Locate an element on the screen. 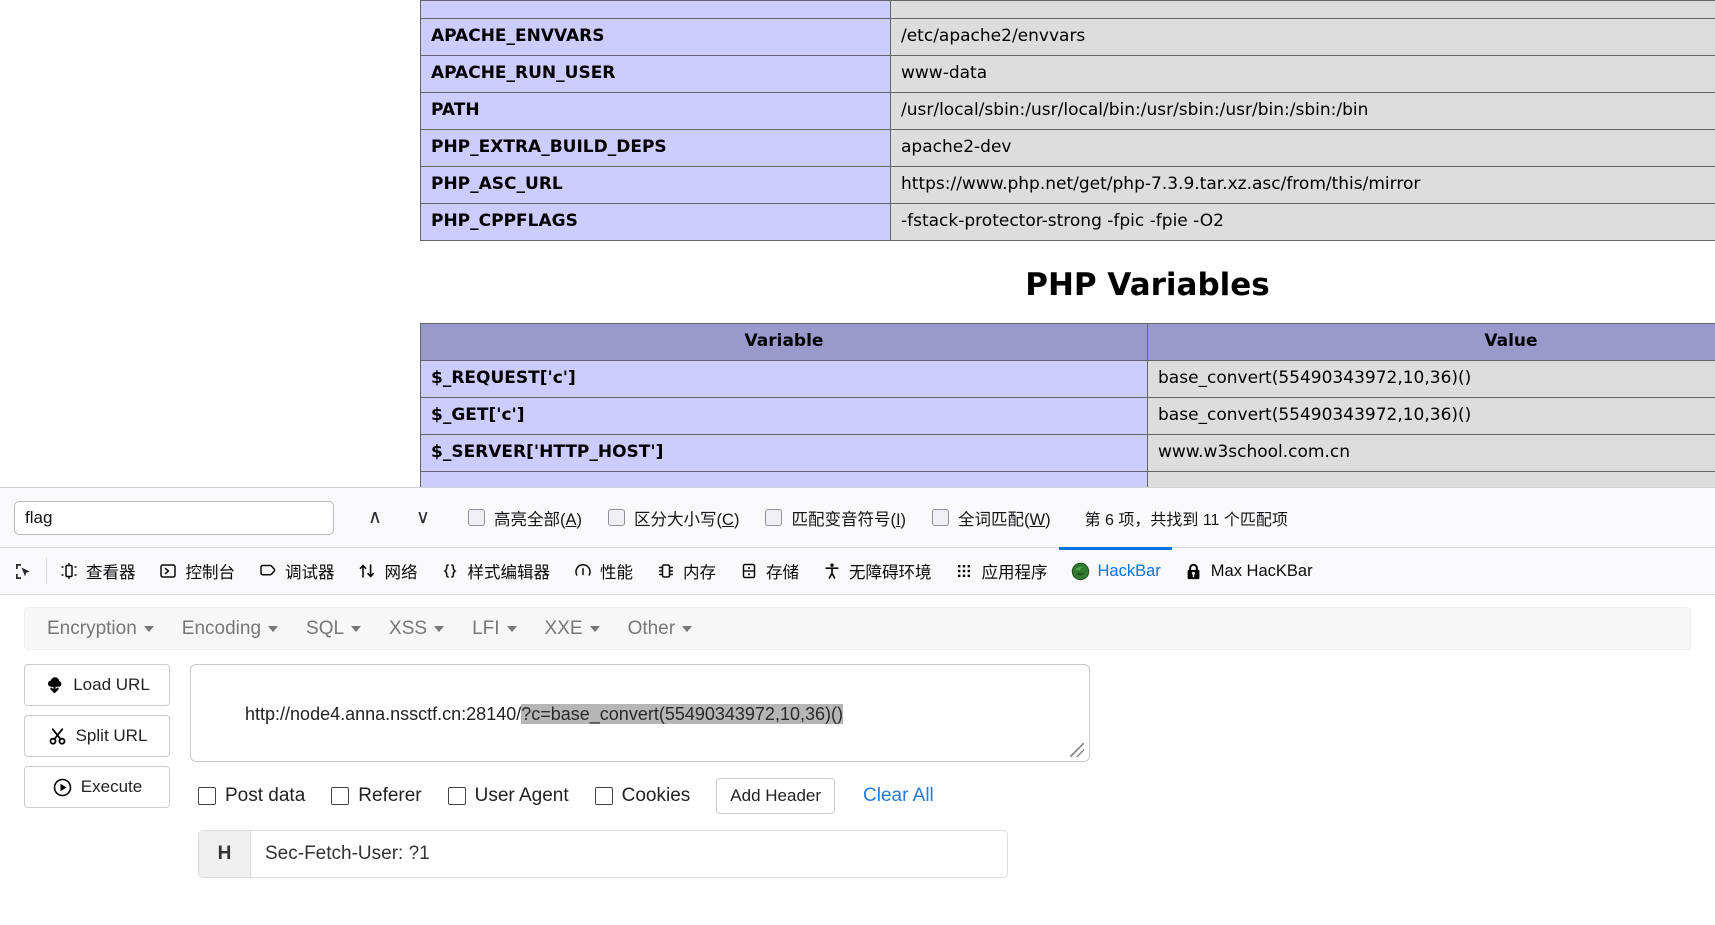 The height and width of the screenshot is (925, 1715). resize-handle-icon is located at coordinates (1077, 750).